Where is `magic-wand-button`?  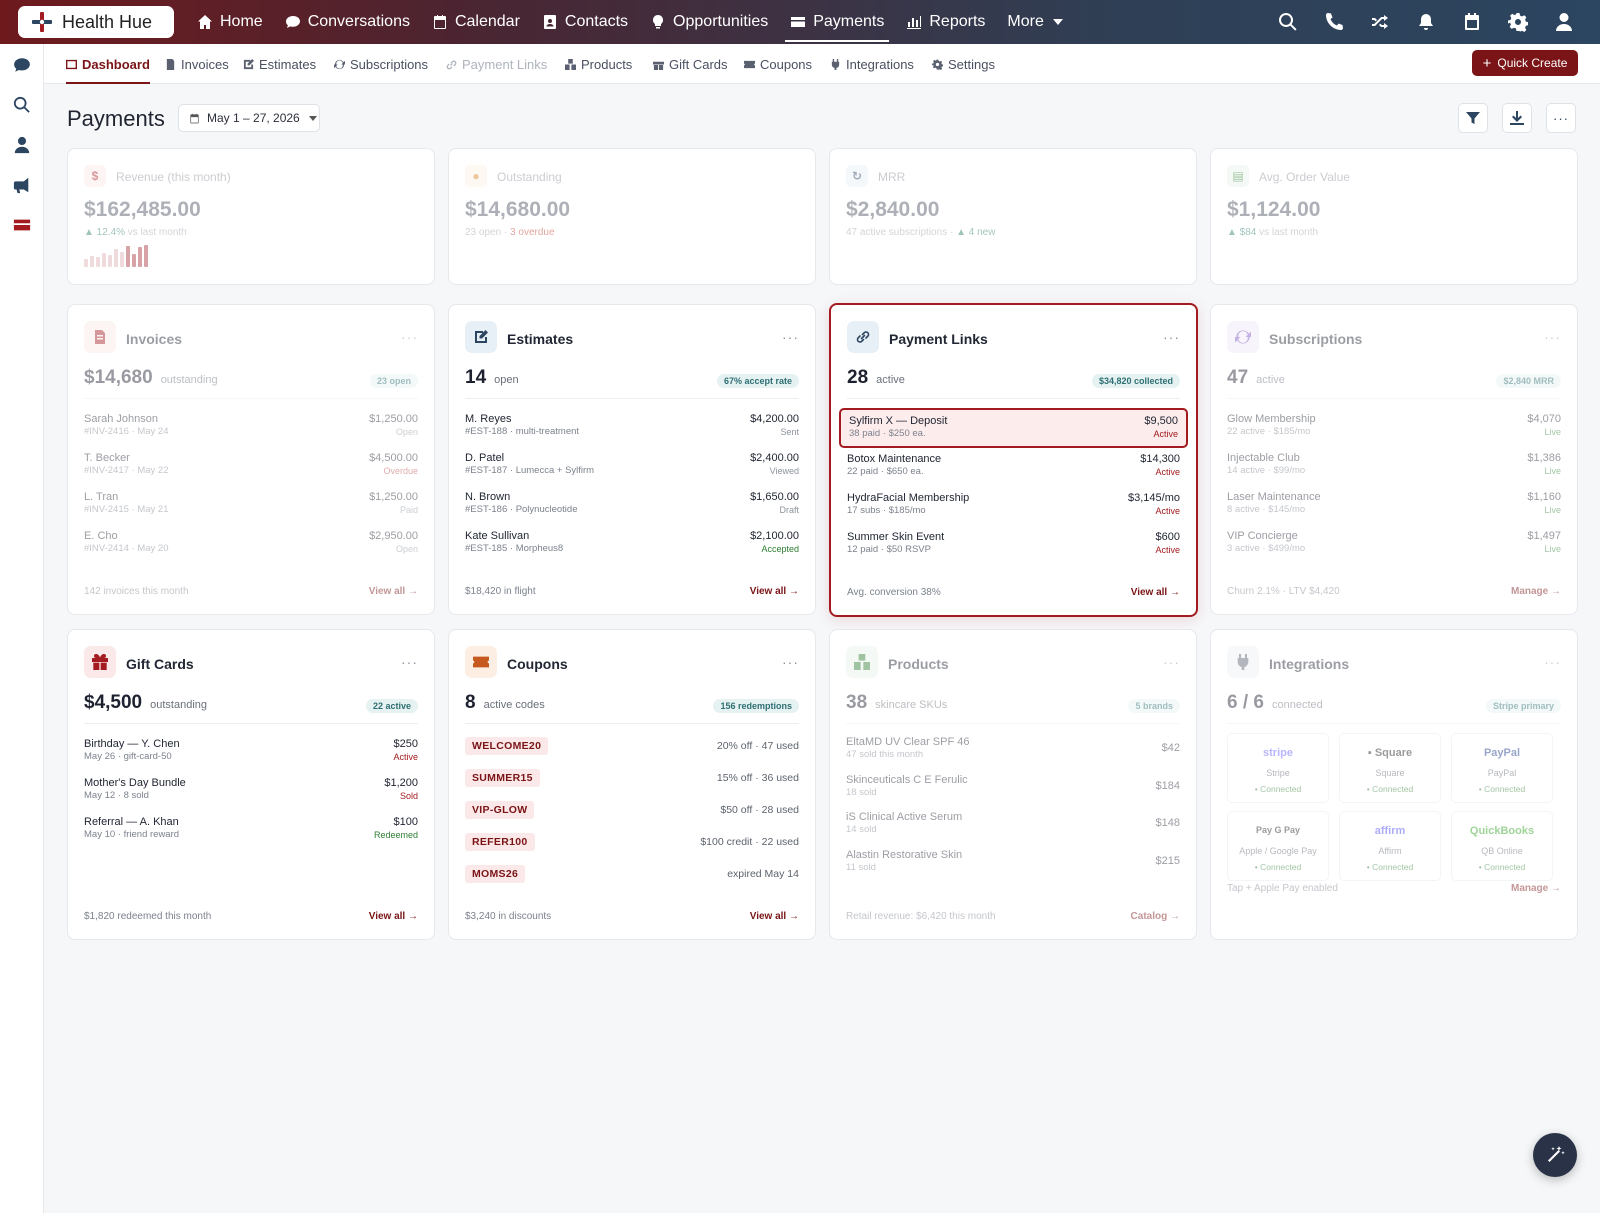
magic-wand-button is located at coordinates (1555, 1155).